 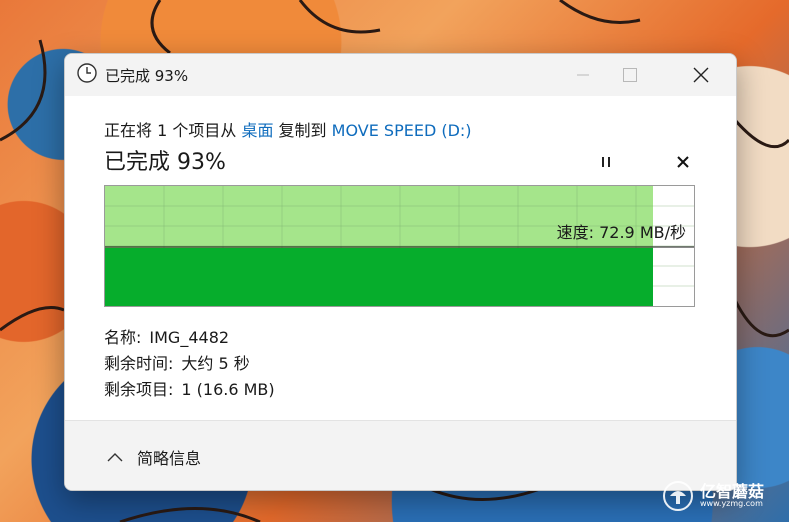 I want to click on site-watermark: 亿智蘑菇 www.yzmg.com, so click(x=713, y=496).